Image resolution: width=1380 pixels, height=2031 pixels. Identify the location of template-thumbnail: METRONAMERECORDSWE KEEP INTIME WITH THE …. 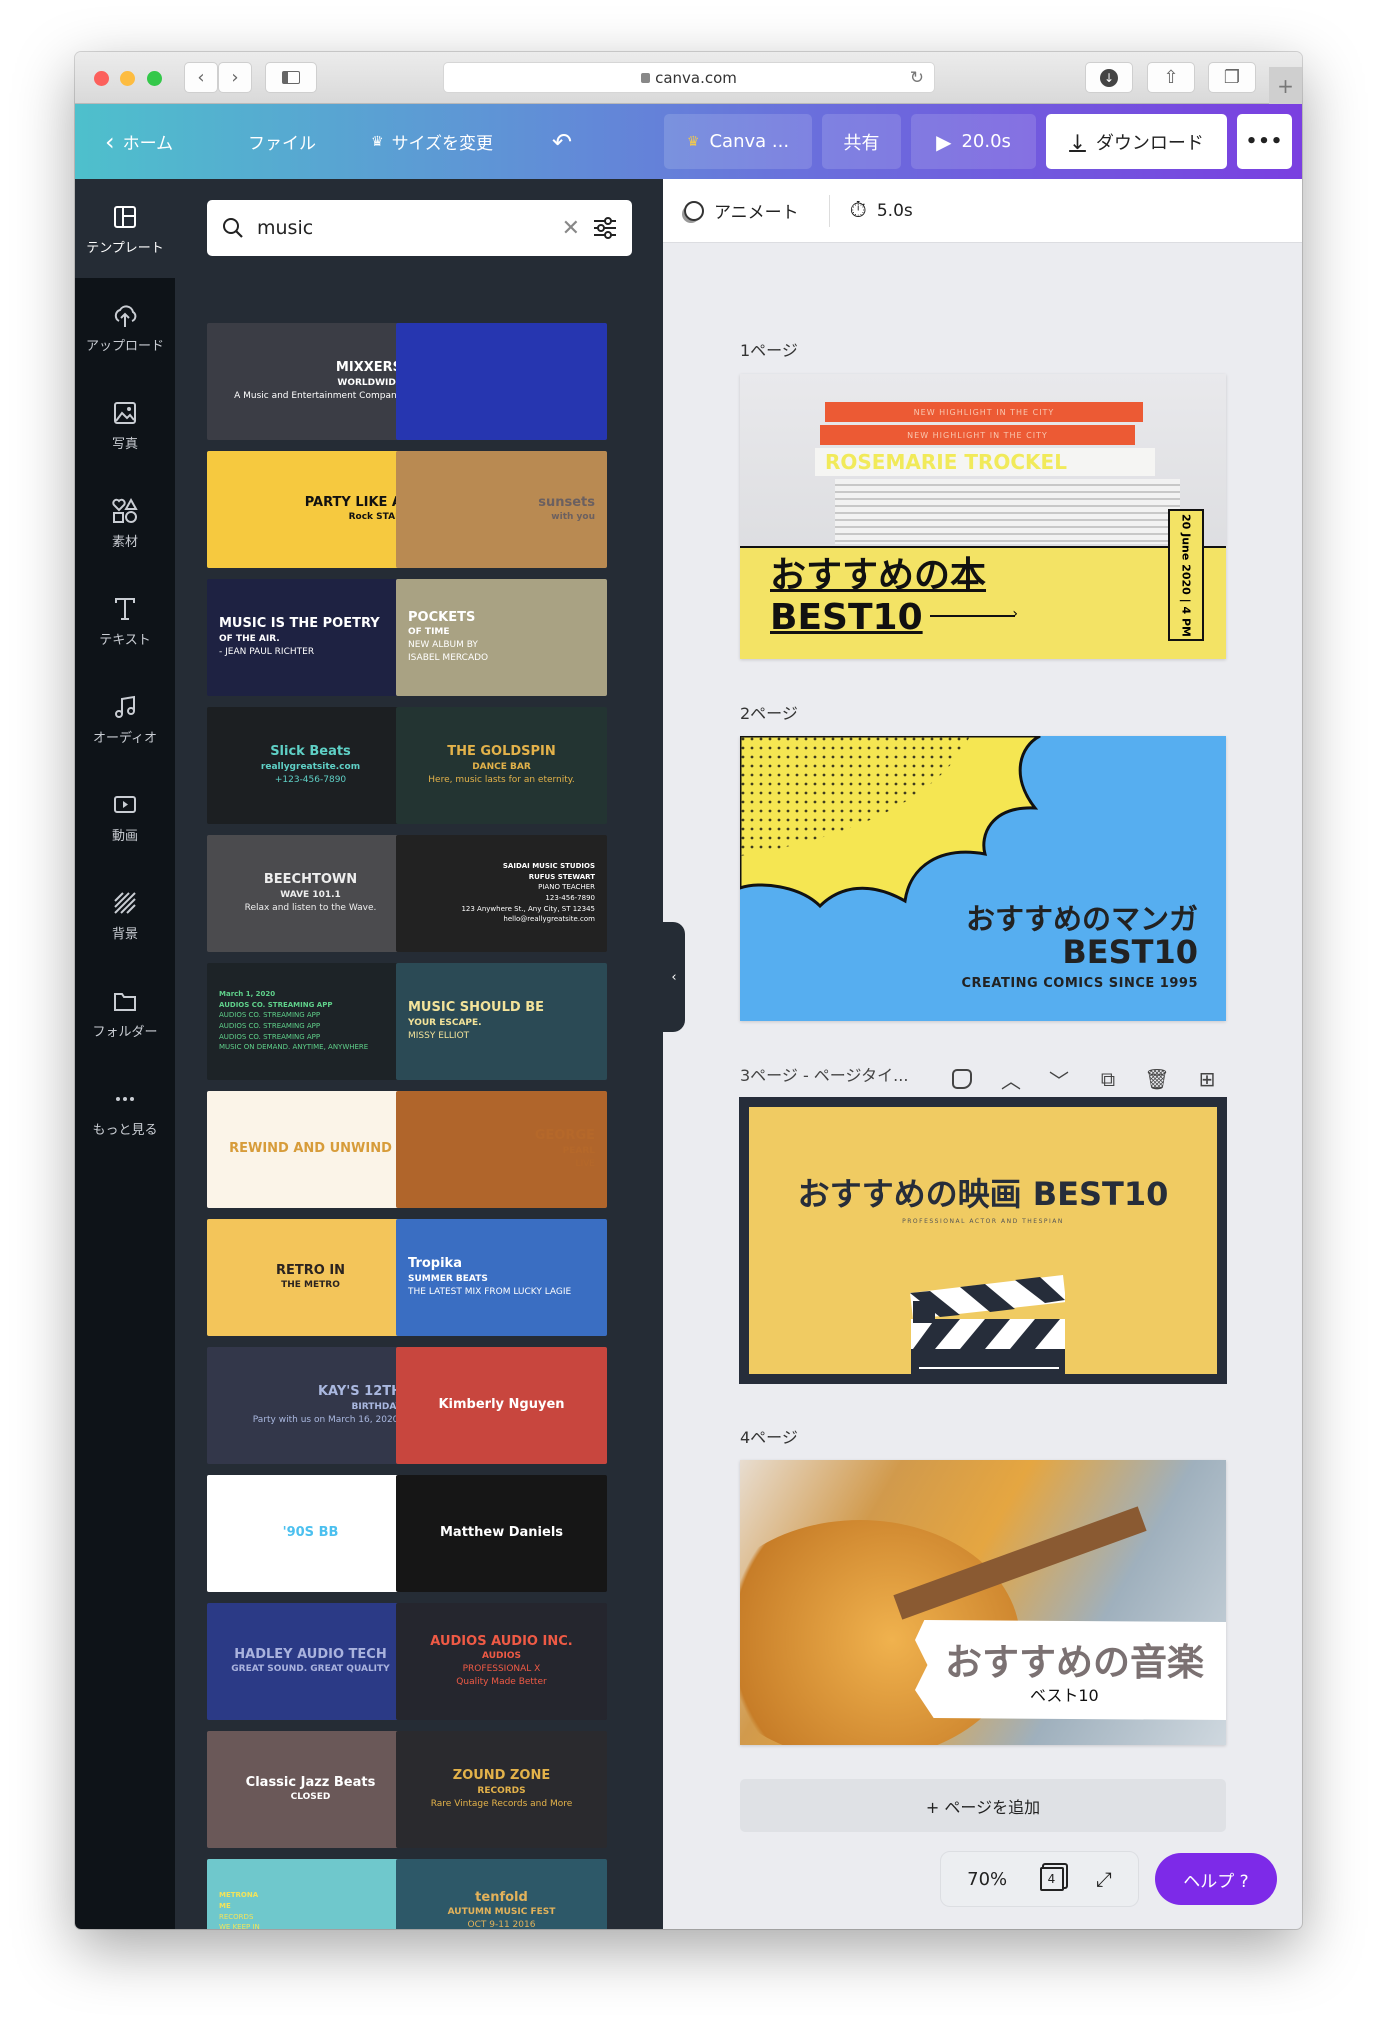
(310, 1894).